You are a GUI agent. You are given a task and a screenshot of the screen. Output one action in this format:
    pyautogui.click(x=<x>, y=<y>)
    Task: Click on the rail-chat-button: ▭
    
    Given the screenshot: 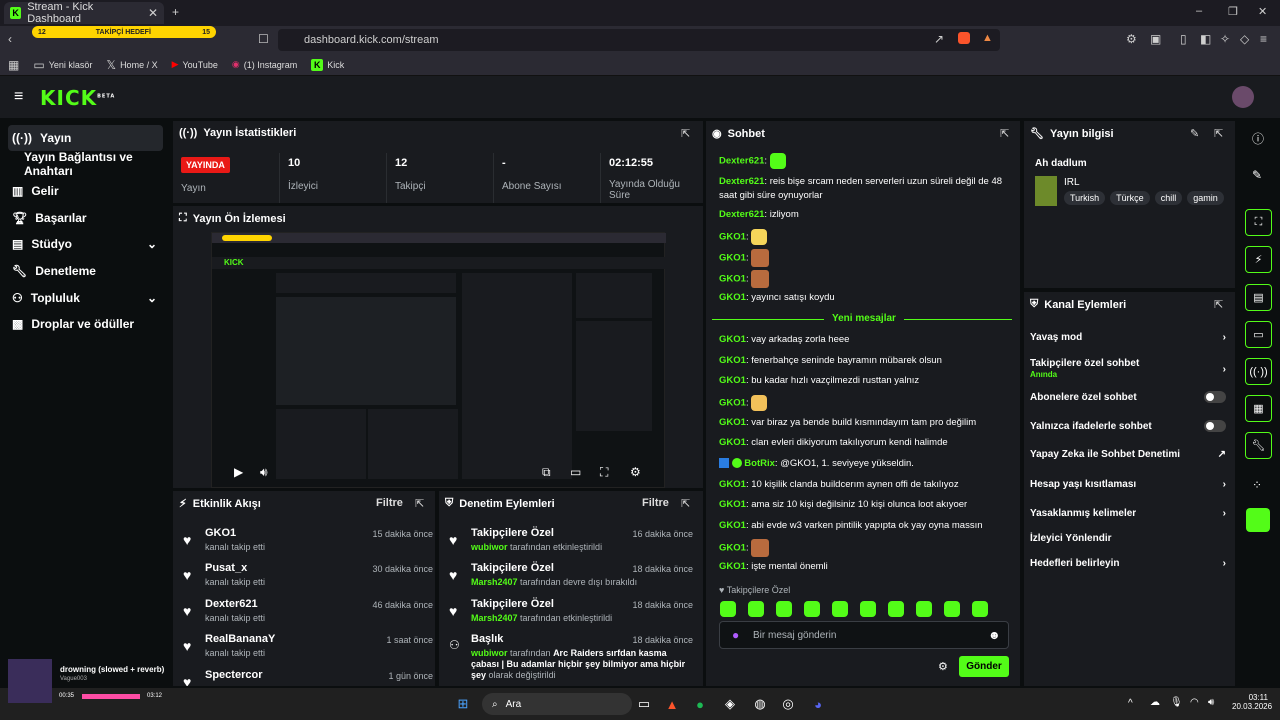 What is the action you would take?
    pyautogui.click(x=1258, y=334)
    